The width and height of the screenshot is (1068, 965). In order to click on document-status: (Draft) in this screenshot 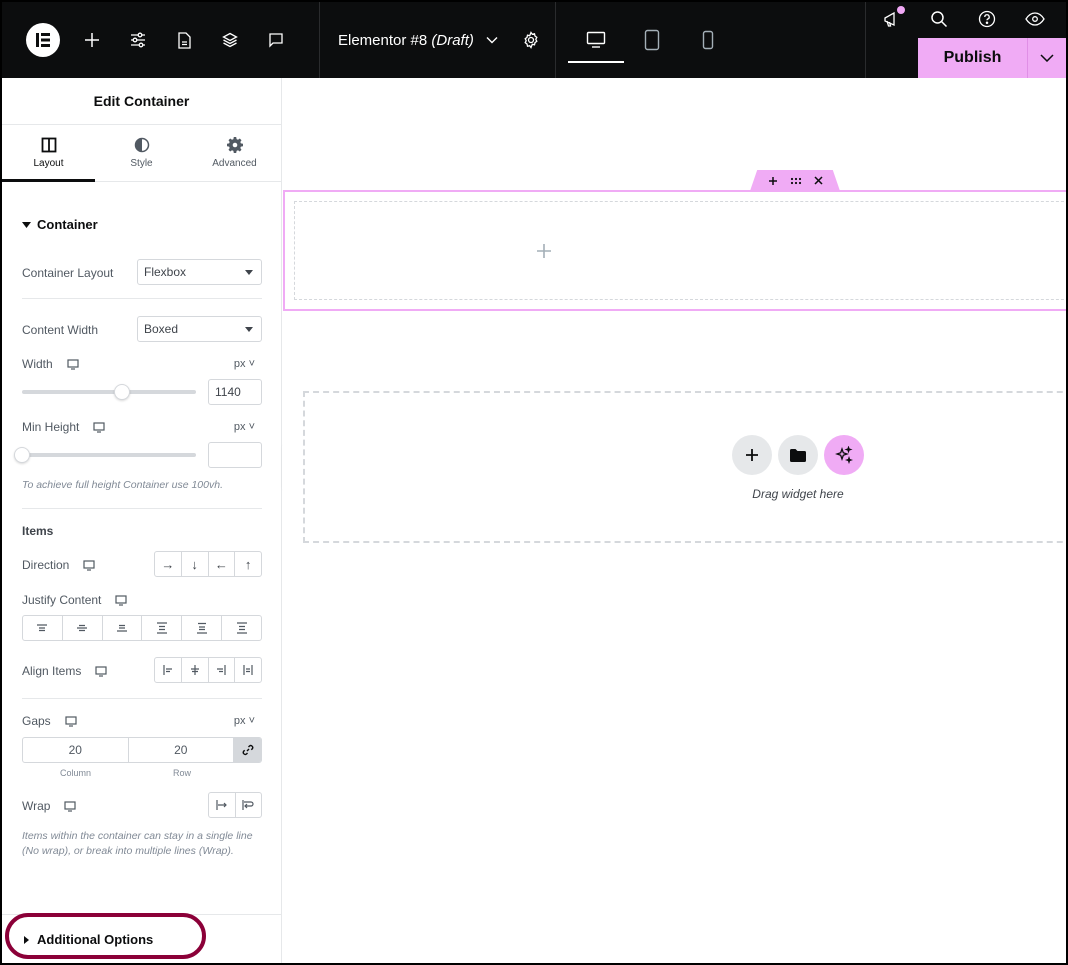, I will do `click(452, 40)`.